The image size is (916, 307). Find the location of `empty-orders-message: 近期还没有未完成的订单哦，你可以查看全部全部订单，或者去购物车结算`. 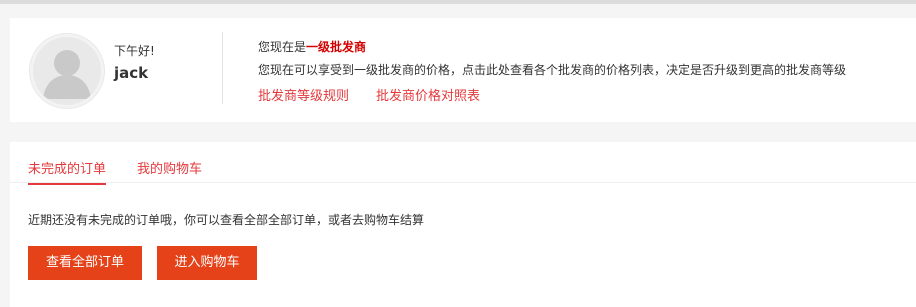

empty-orders-message: 近期还没有未完成的订单哦，你可以查看全部全部订单，或者去购物车结算 is located at coordinates (226, 220).